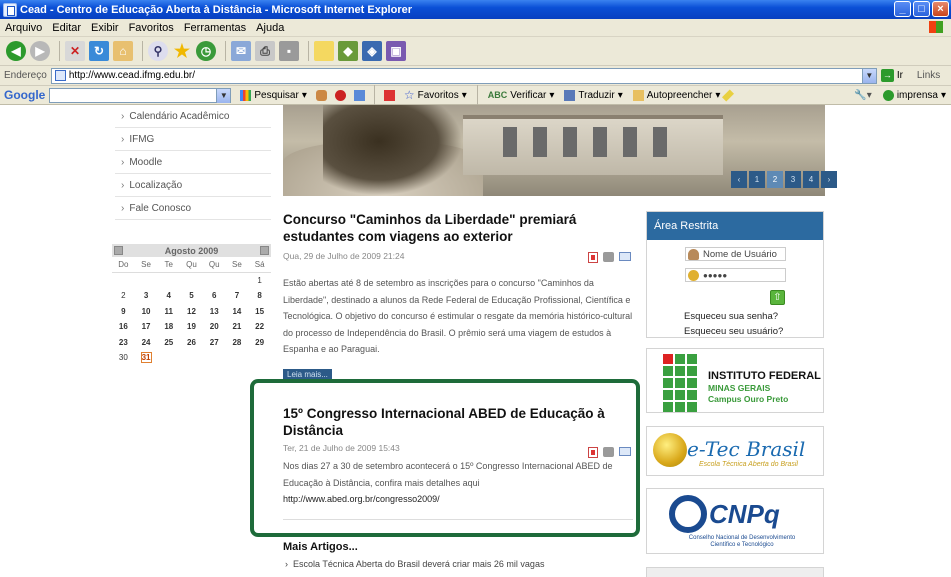  Describe the element at coordinates (146, 312) in the screenshot. I see `calendar-day: 10` at that location.